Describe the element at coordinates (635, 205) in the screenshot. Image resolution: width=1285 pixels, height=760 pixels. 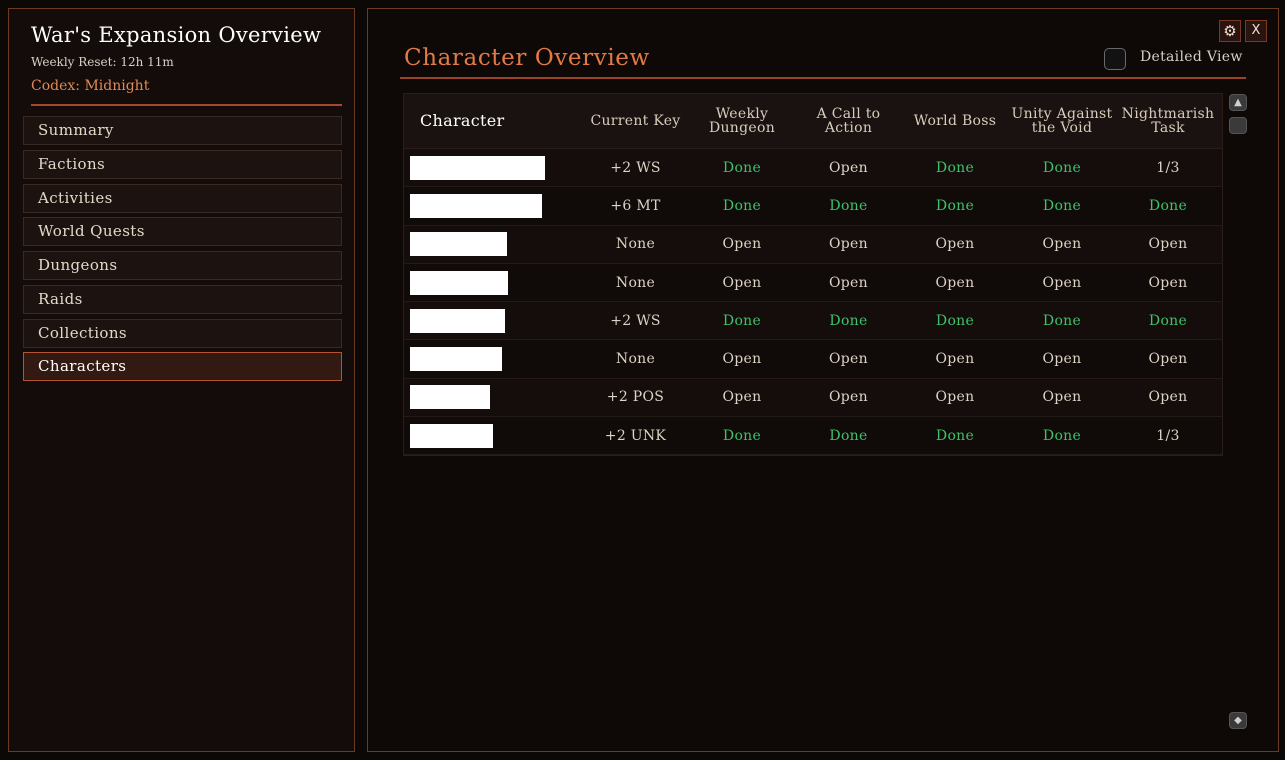
I see `cell-current-key: +6 MT` at that location.